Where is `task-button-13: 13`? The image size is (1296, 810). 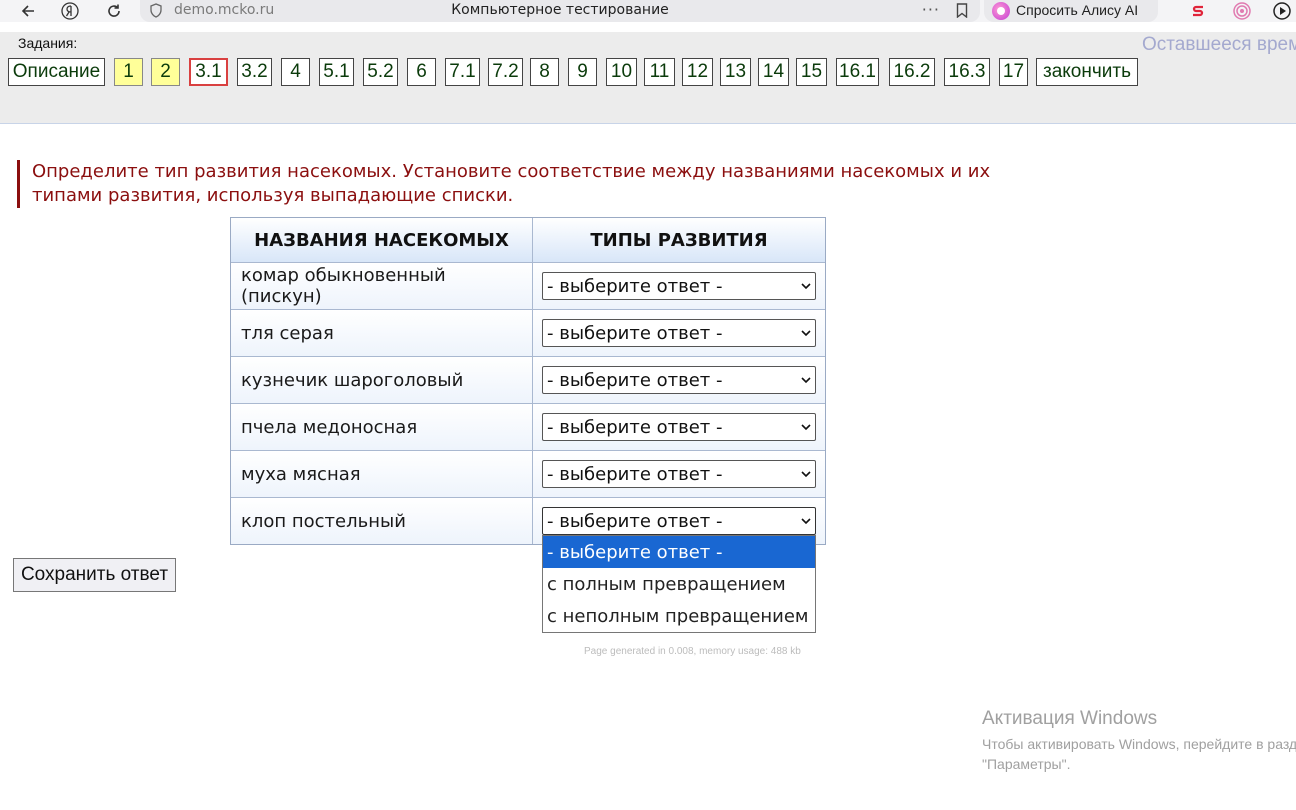
task-button-13: 13 is located at coordinates (735, 72).